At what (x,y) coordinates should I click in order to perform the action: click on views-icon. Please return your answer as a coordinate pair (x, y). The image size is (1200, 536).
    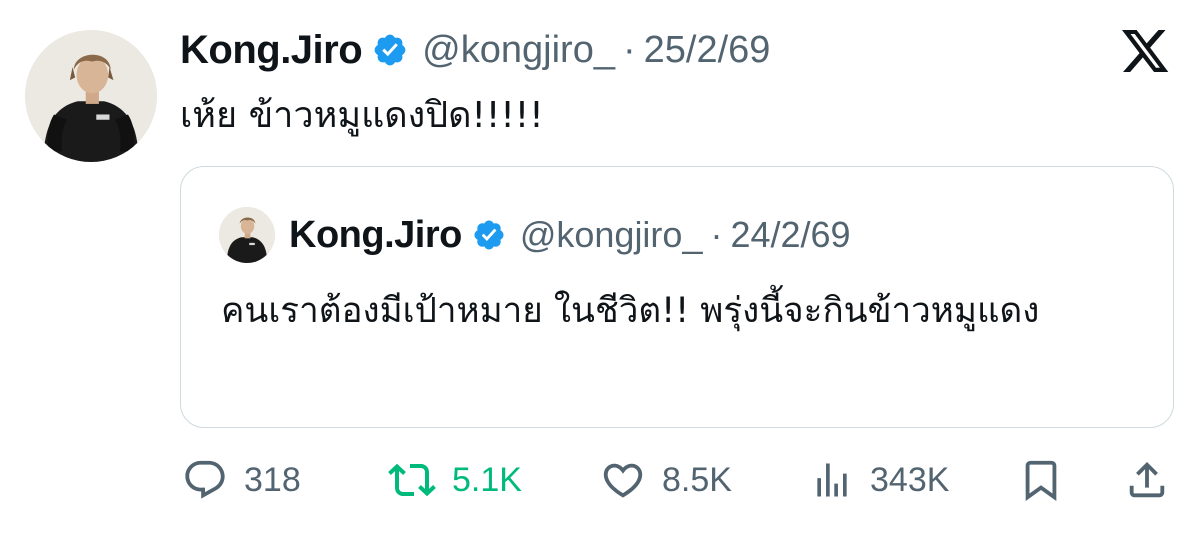
    Looking at the image, I should click on (832, 480).